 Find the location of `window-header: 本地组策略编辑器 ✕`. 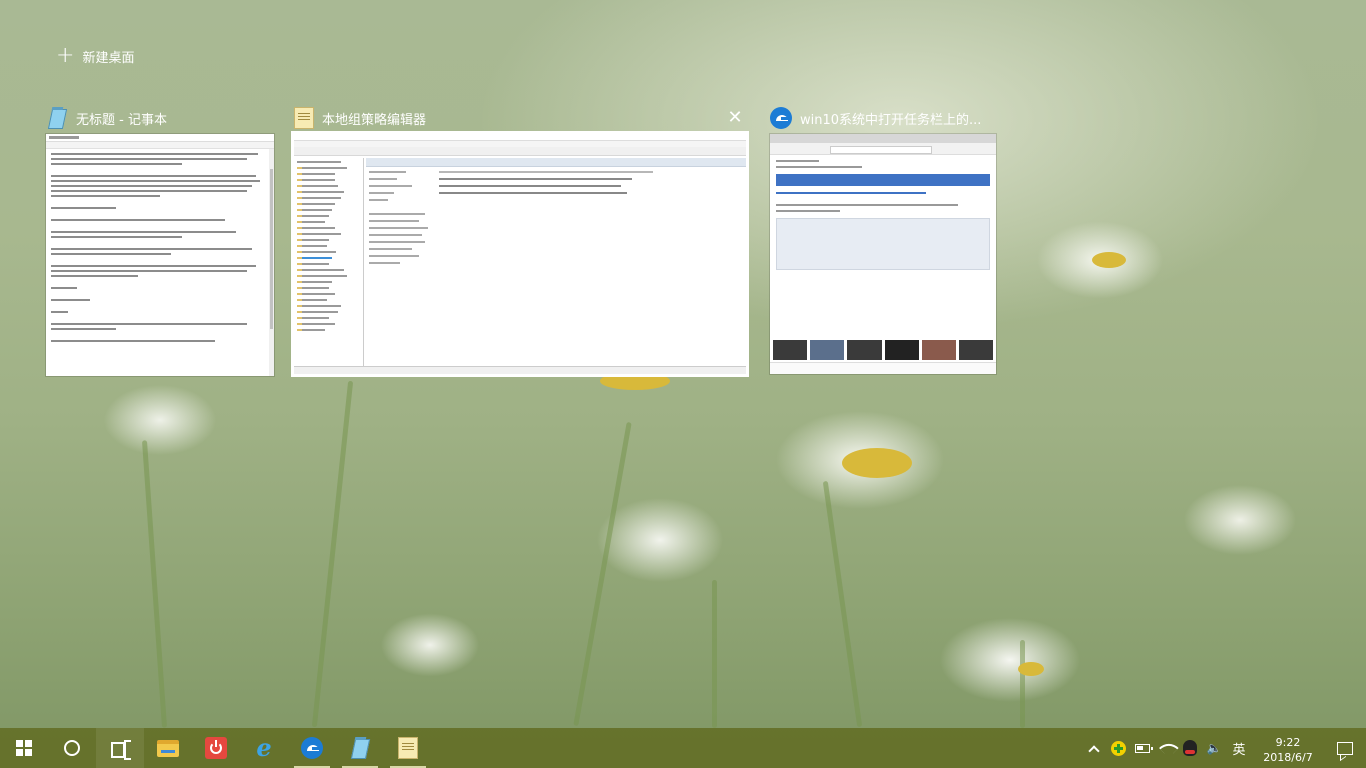

window-header: 本地组策略编辑器 ✕ is located at coordinates (520, 118).